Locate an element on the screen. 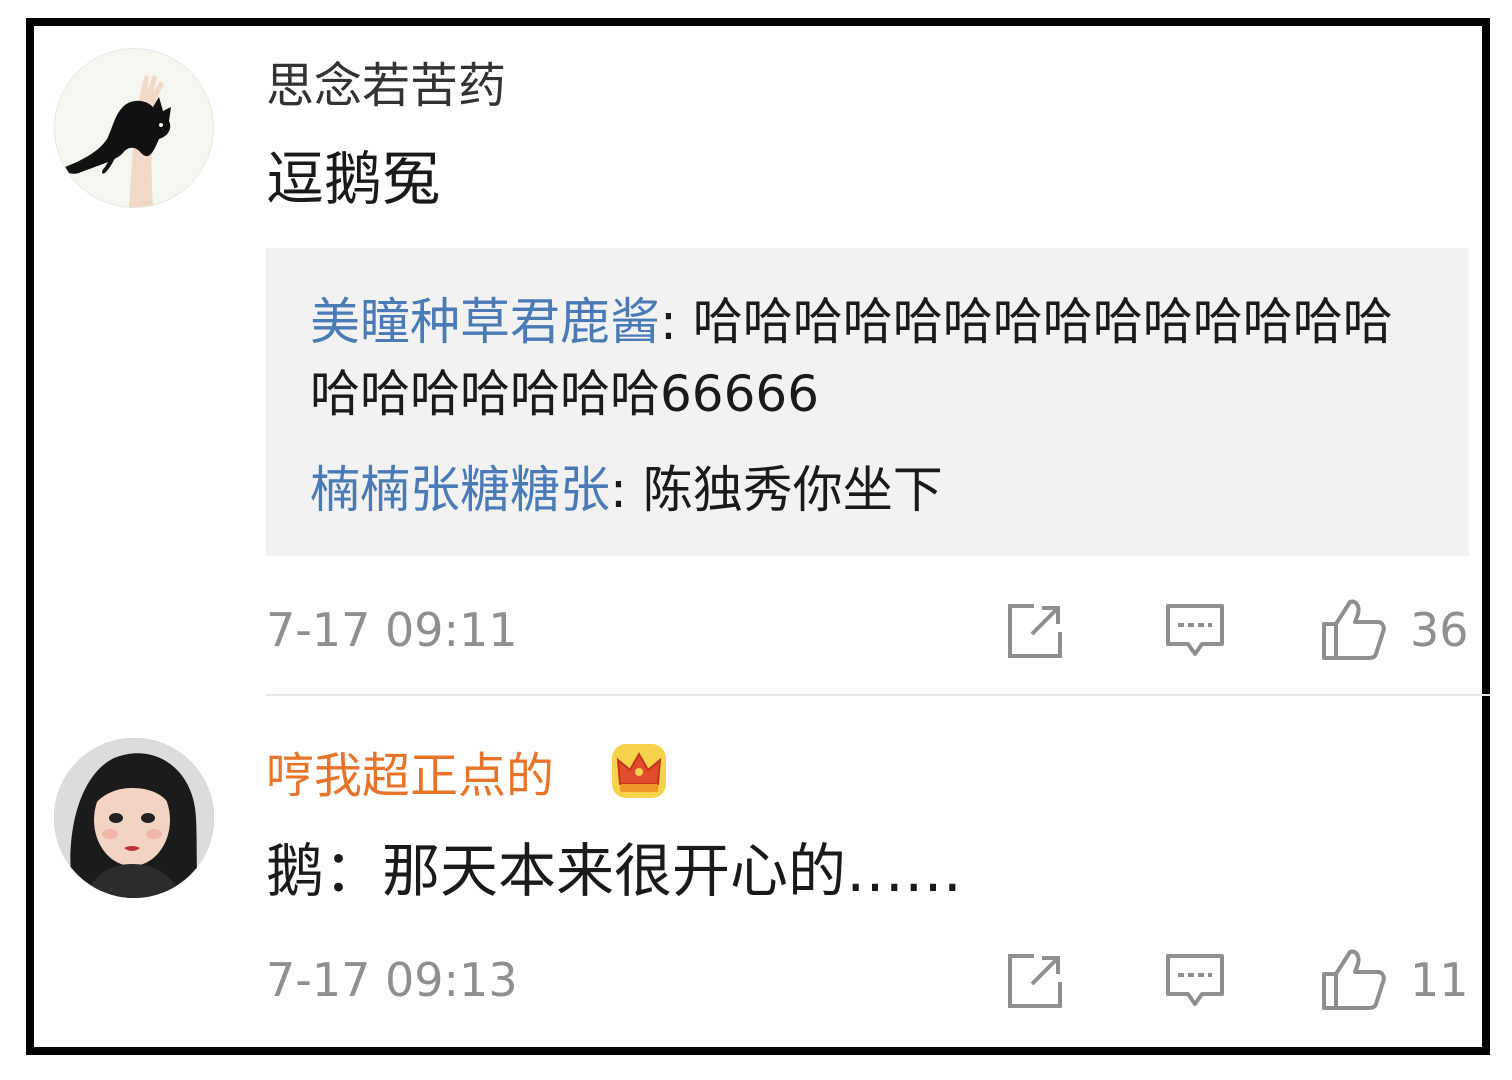 The width and height of the screenshot is (1512, 1080). like-count: 11 is located at coordinates (1439, 980).